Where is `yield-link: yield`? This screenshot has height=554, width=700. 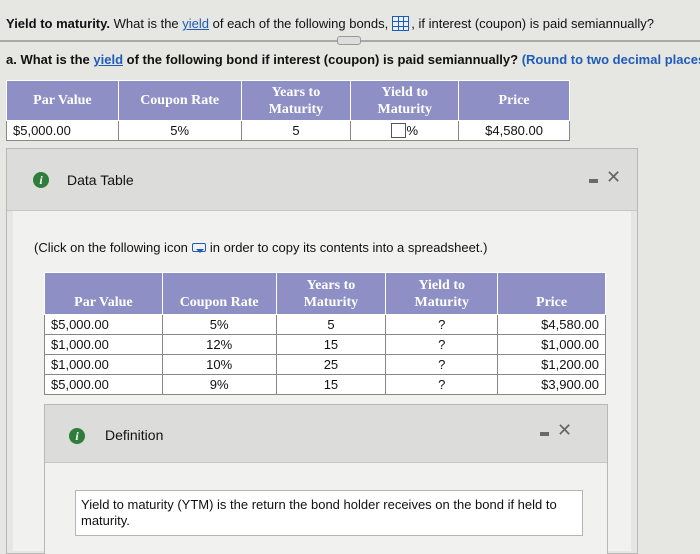 yield-link: yield is located at coordinates (195, 23).